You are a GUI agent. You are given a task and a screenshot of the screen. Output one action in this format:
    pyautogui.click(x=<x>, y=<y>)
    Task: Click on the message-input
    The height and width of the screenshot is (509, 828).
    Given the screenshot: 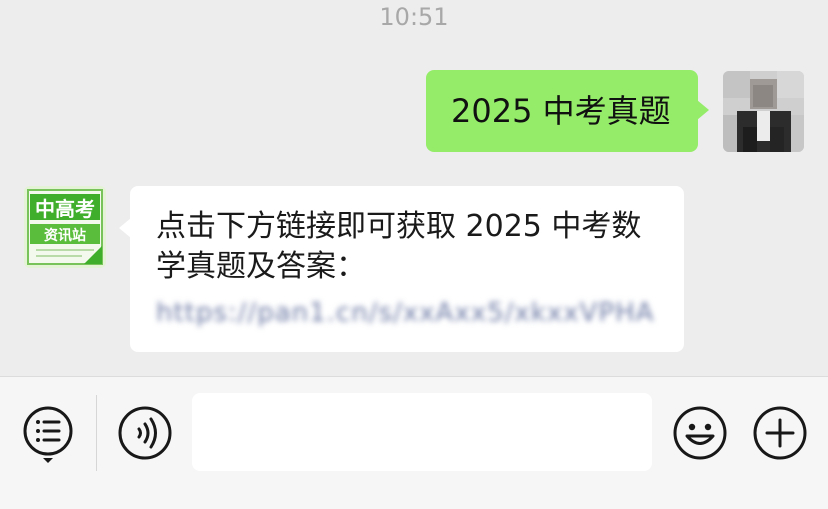 What is the action you would take?
    pyautogui.click(x=422, y=432)
    